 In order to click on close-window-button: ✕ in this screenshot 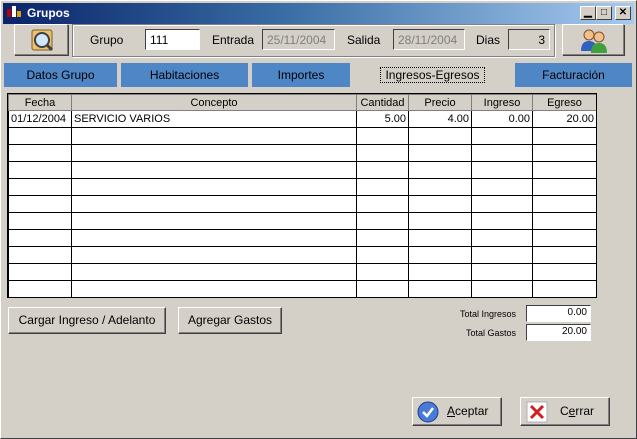, I will do `click(623, 13)`.